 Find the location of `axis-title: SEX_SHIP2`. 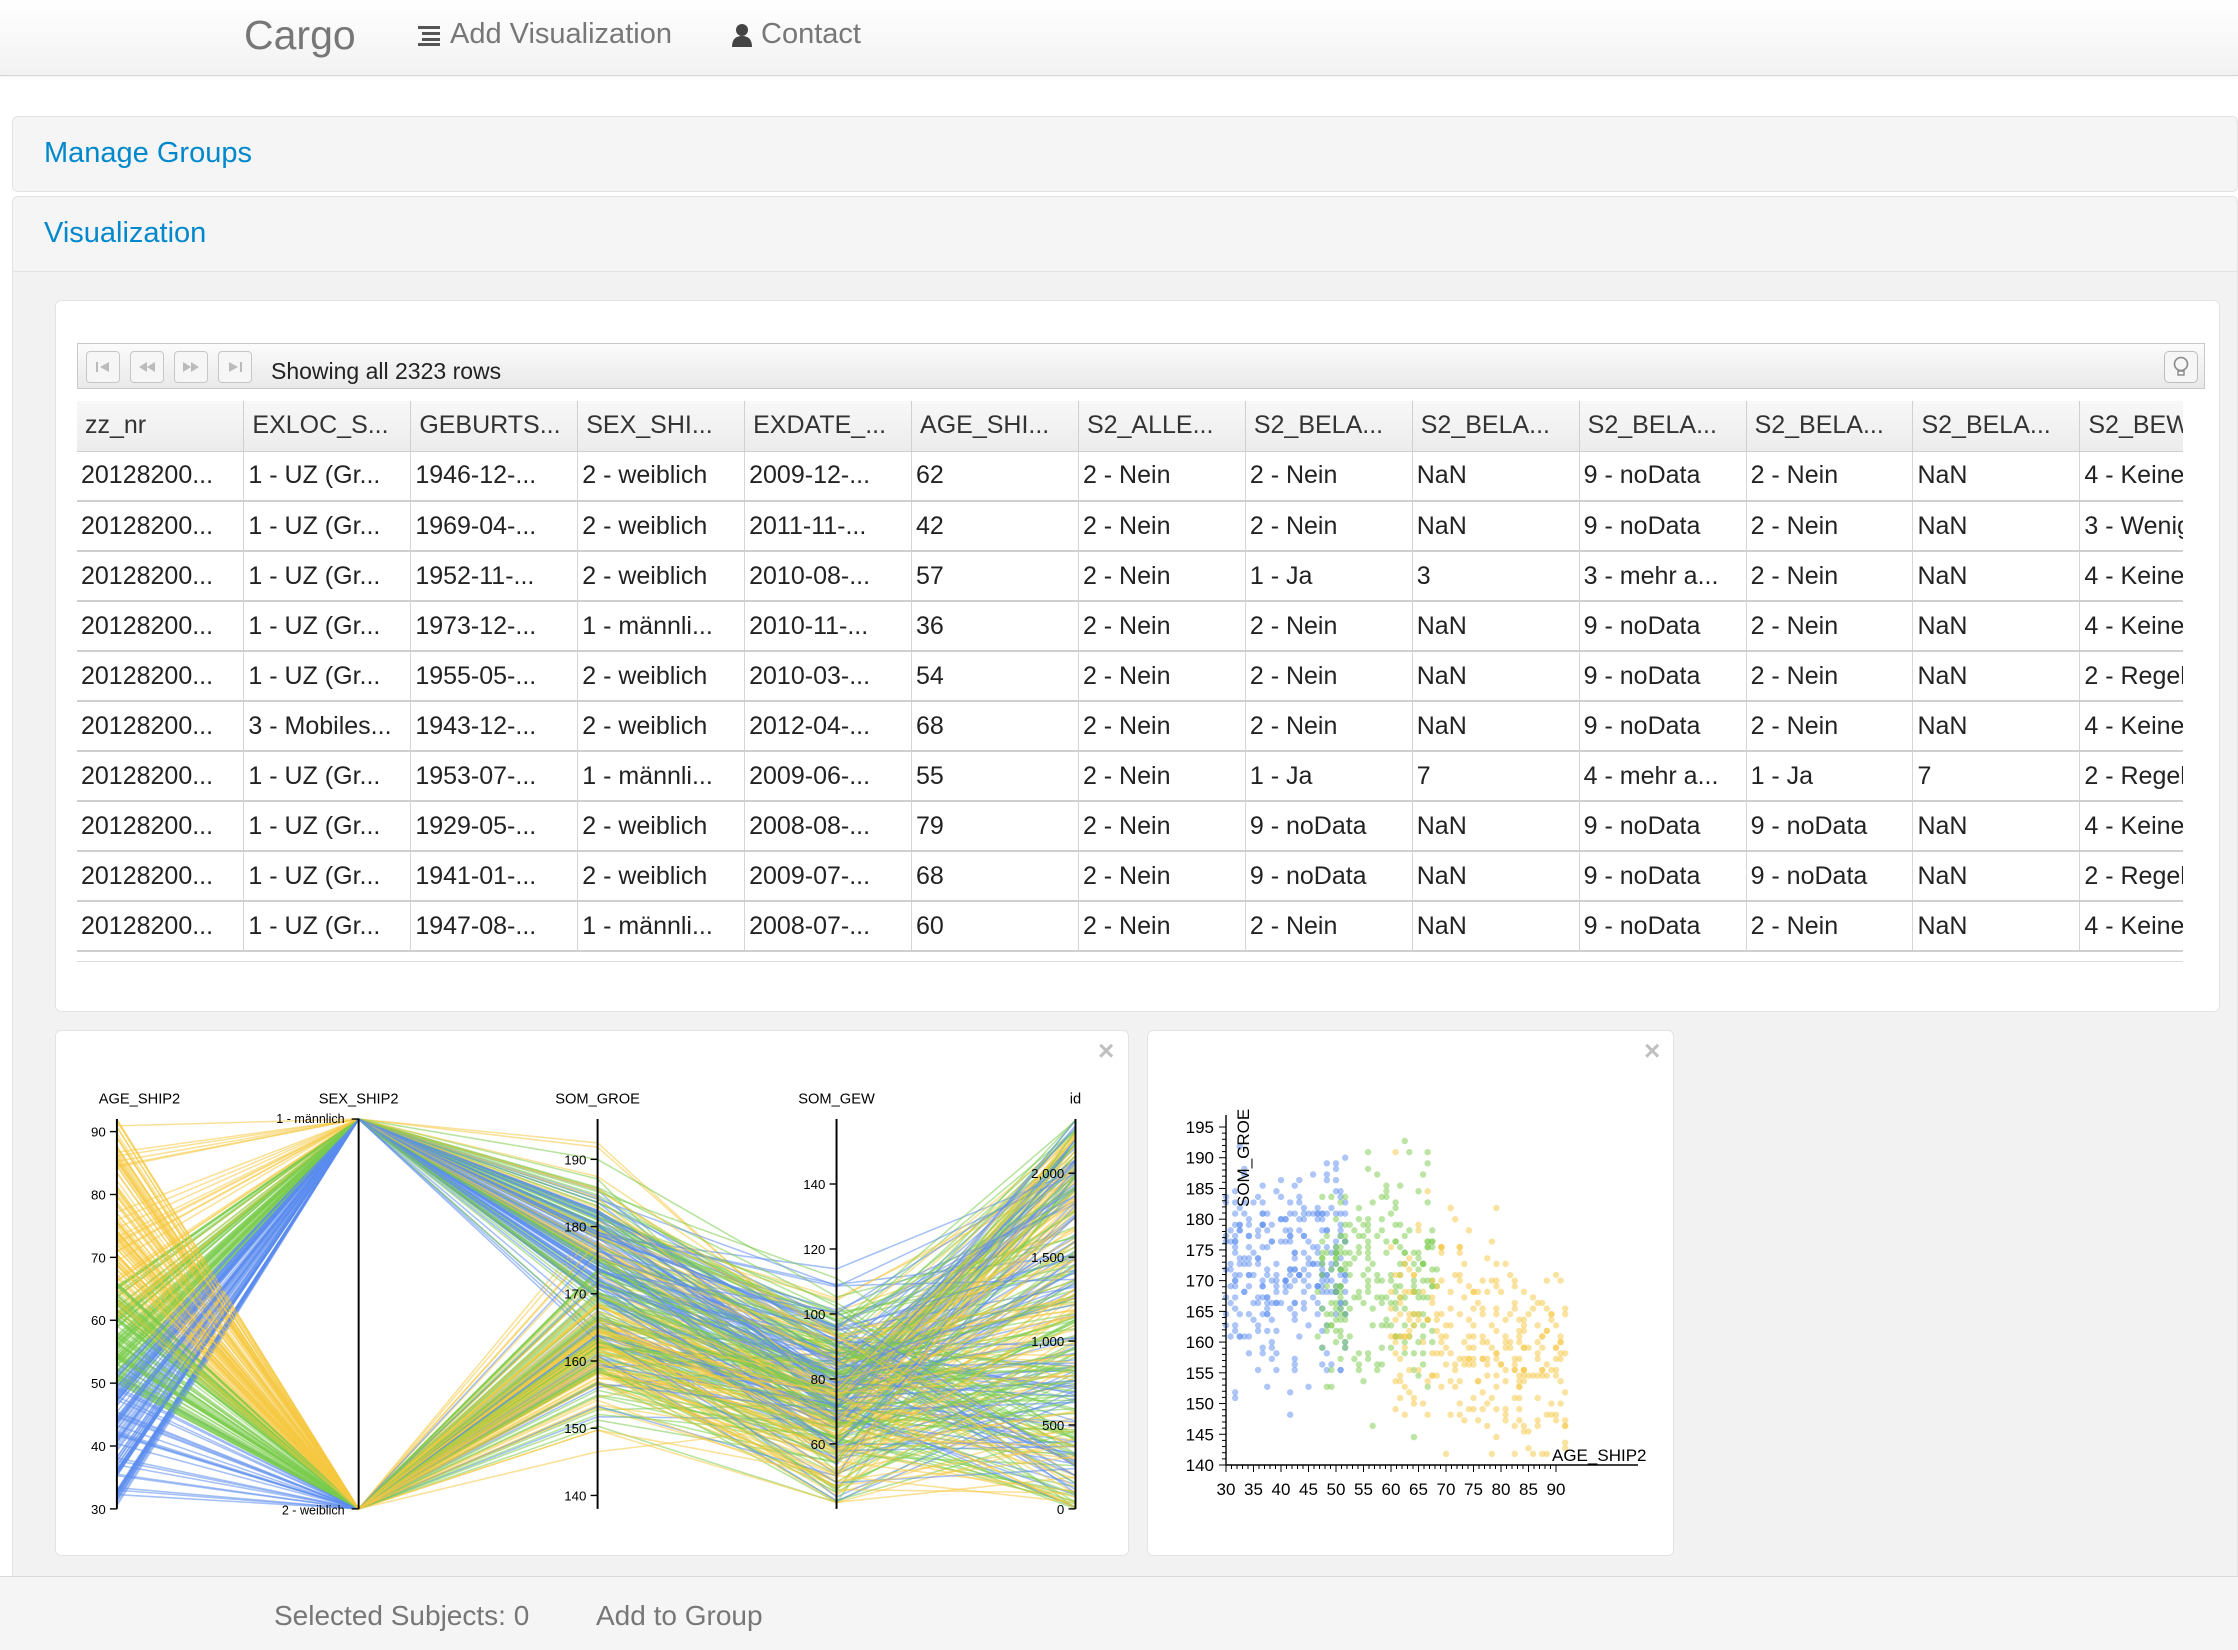

axis-title: SEX_SHIP2 is located at coordinates (359, 1100).